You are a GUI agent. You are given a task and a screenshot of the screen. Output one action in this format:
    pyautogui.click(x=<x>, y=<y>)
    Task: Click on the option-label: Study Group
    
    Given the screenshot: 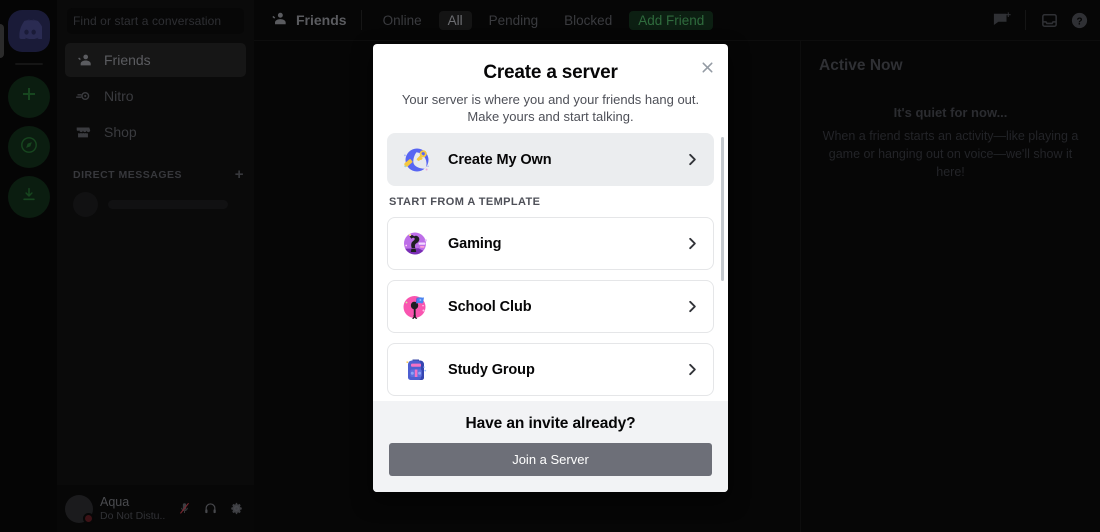 What is the action you would take?
    pyautogui.click(x=491, y=369)
    